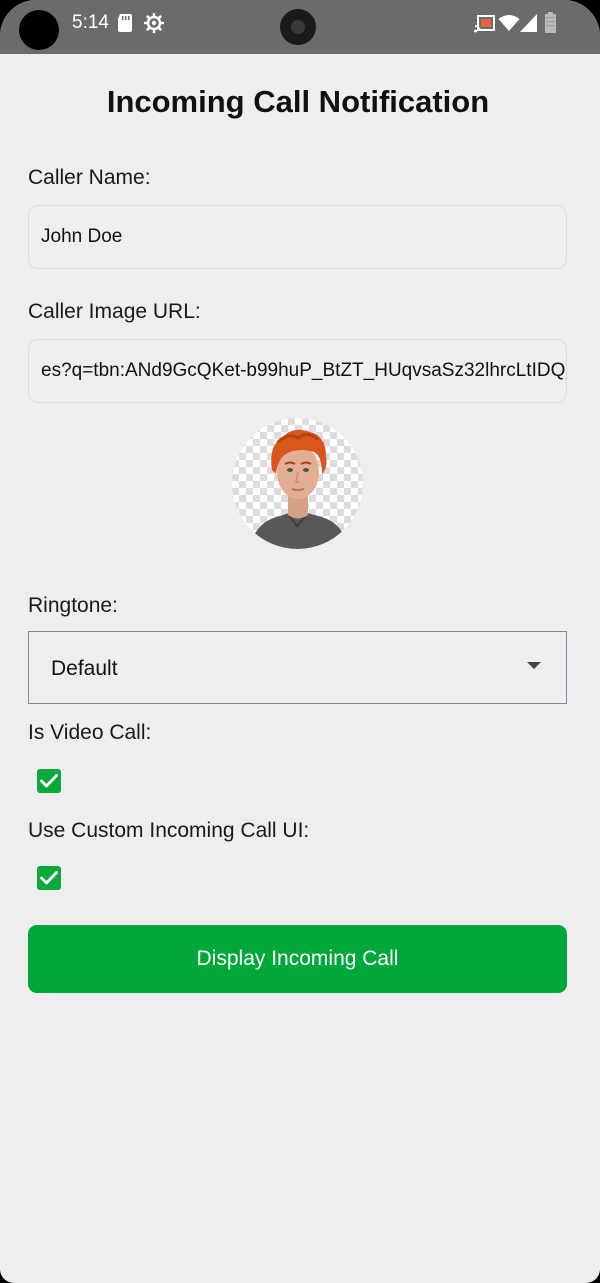 This screenshot has height=1283, width=600. I want to click on status-bar: 5:14, so click(300, 27).